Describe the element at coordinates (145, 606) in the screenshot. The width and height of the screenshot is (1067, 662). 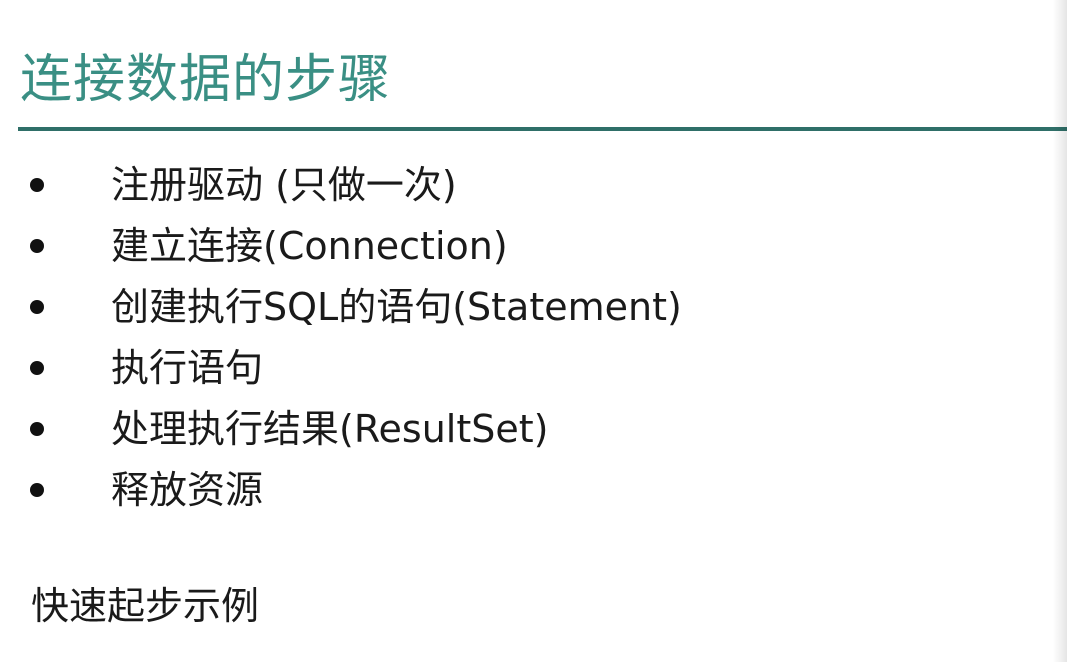
I see `quick-start-example-text: 快速起步示例` at that location.